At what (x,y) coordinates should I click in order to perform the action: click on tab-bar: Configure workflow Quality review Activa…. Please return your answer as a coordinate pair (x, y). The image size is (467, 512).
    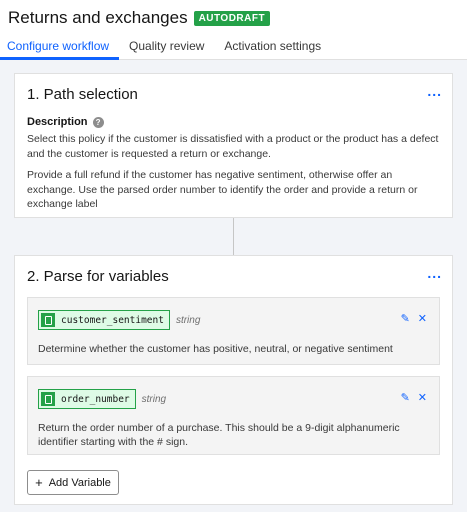
    Looking at the image, I should click on (165, 48).